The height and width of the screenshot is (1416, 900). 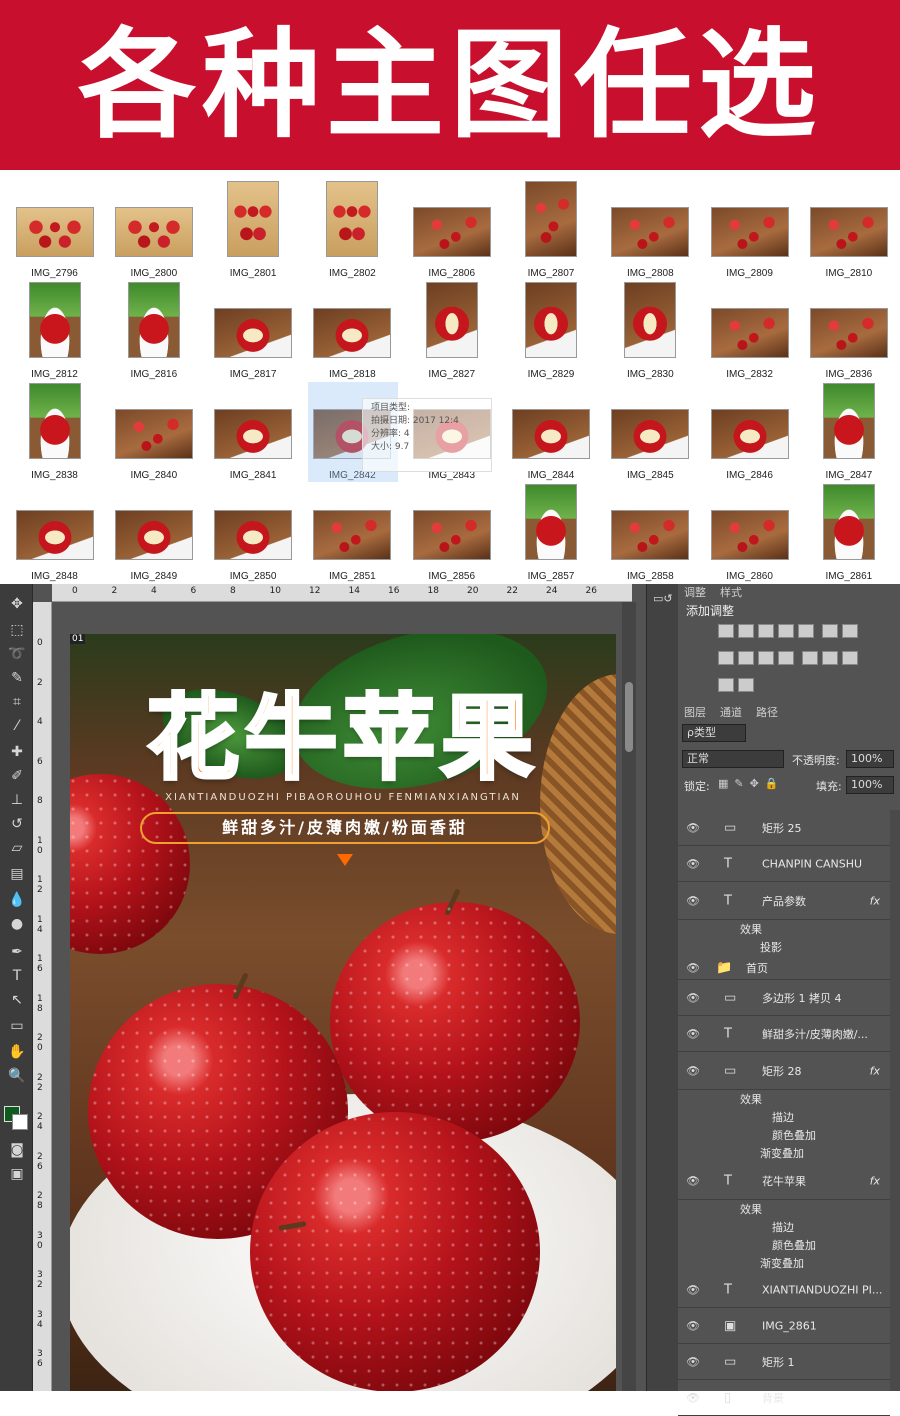 What do you see at coordinates (733, 759) in the screenshot?
I see `blend-mode-select: 正常` at bounding box center [733, 759].